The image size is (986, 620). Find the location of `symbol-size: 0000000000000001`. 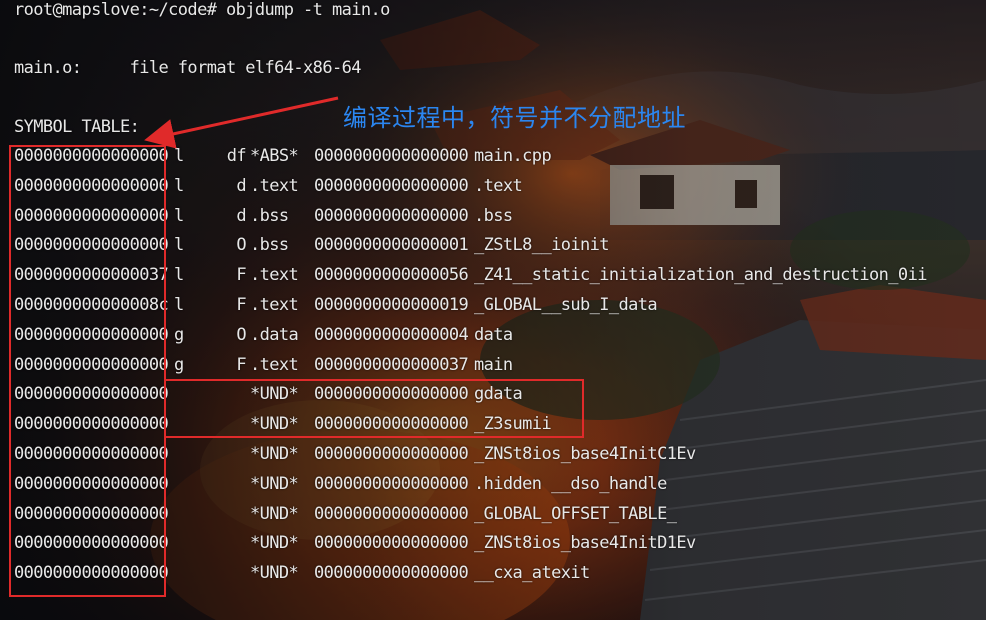

symbol-size: 0000000000000001 is located at coordinates (391, 245).